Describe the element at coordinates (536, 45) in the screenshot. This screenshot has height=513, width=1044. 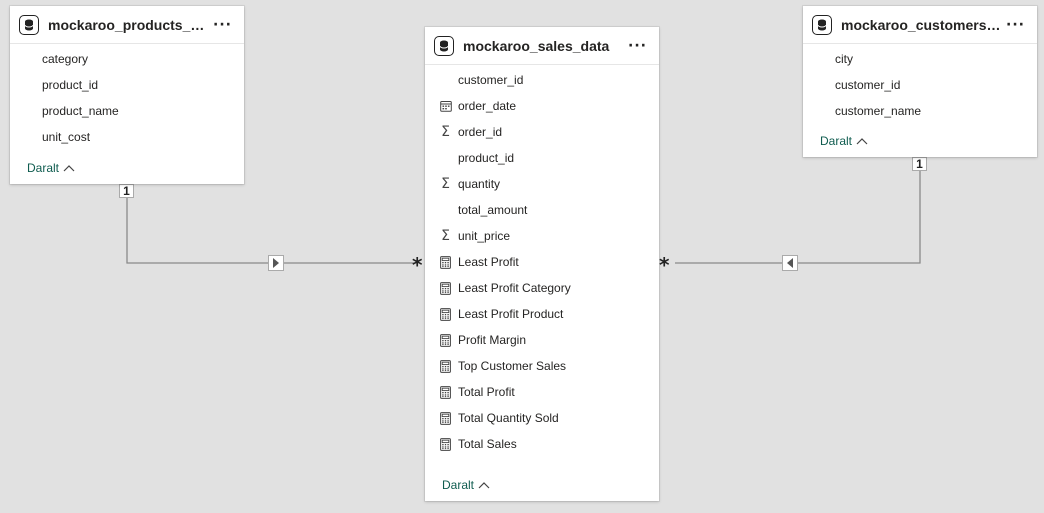
I see `sales-table-title: mockaroo_sales_data` at that location.